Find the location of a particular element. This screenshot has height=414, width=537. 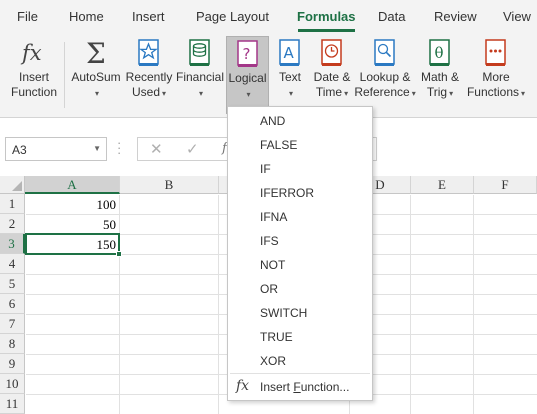

svg-text: θ is located at coordinates (439, 53).